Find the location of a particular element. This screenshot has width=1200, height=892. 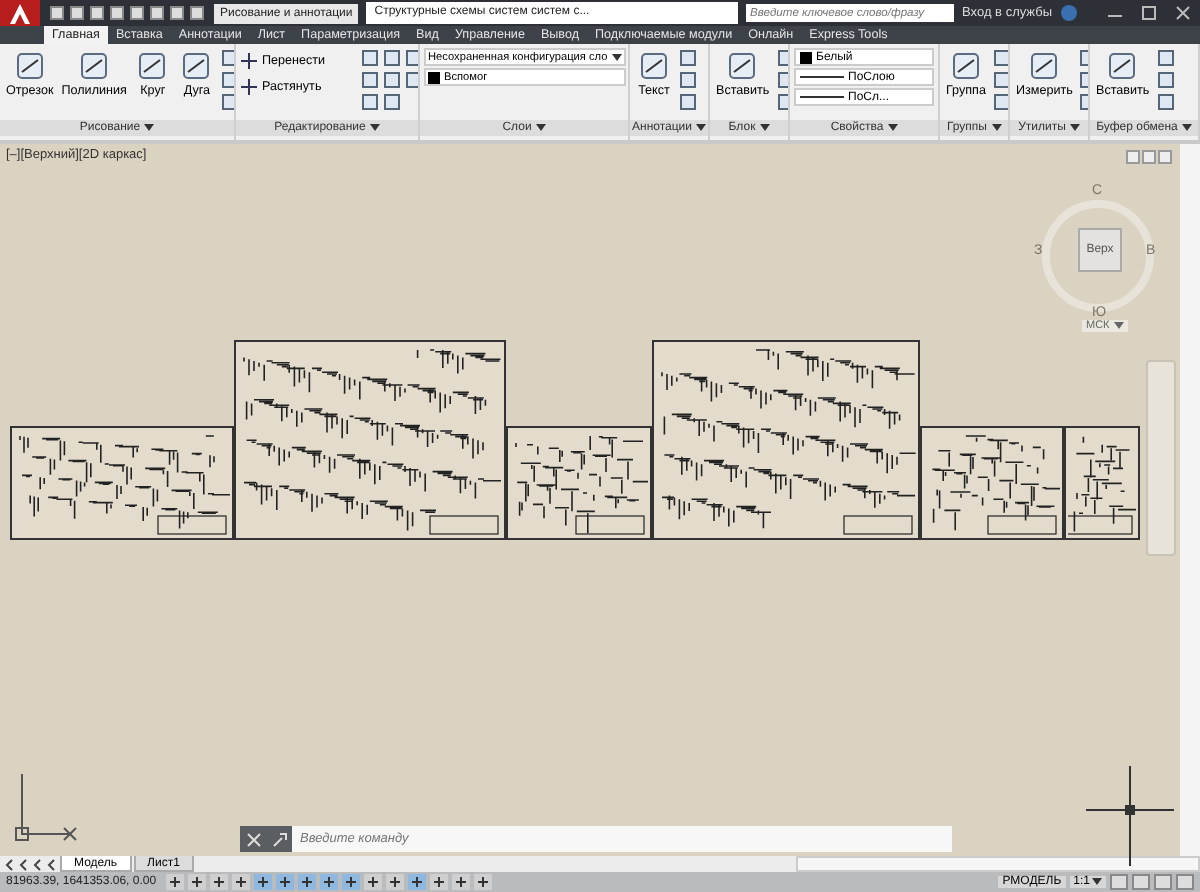

horizontal-scrollbar is located at coordinates (998, 864).